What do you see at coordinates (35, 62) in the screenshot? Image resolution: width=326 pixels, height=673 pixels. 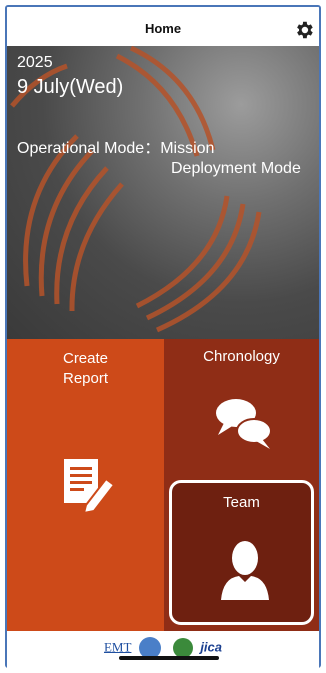 I see `year-text: 2025` at bounding box center [35, 62].